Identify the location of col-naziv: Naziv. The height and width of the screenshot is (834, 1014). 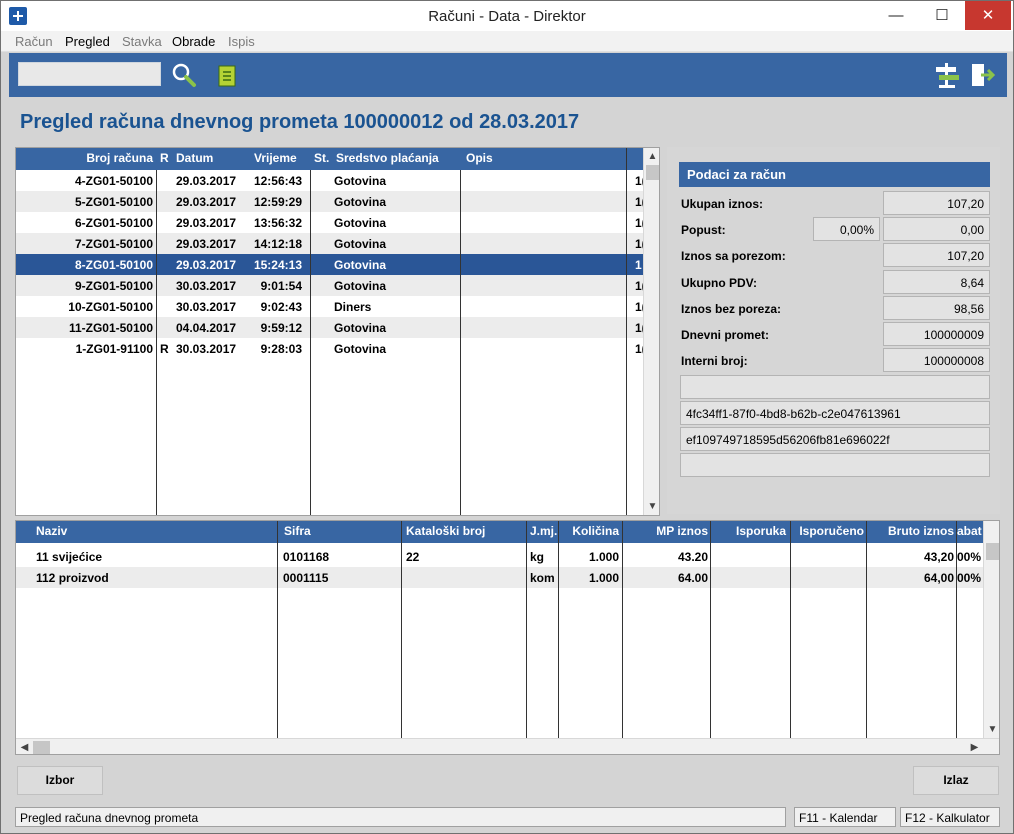
(51, 531).